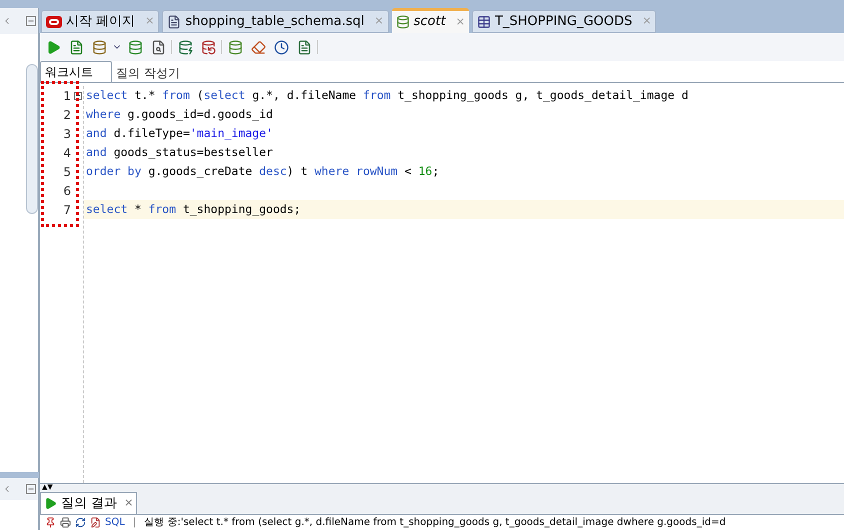 This screenshot has width=844, height=530. What do you see at coordinates (54, 22) in the screenshot?
I see `ring-icon` at bounding box center [54, 22].